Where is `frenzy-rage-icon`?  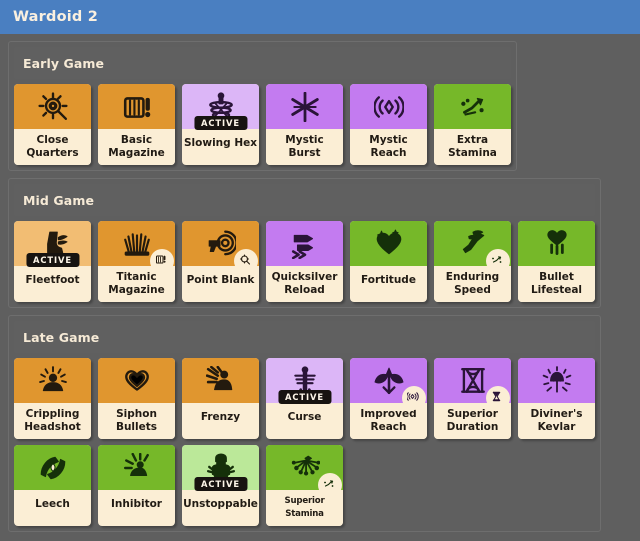 frenzy-rage-icon is located at coordinates (218, 377).